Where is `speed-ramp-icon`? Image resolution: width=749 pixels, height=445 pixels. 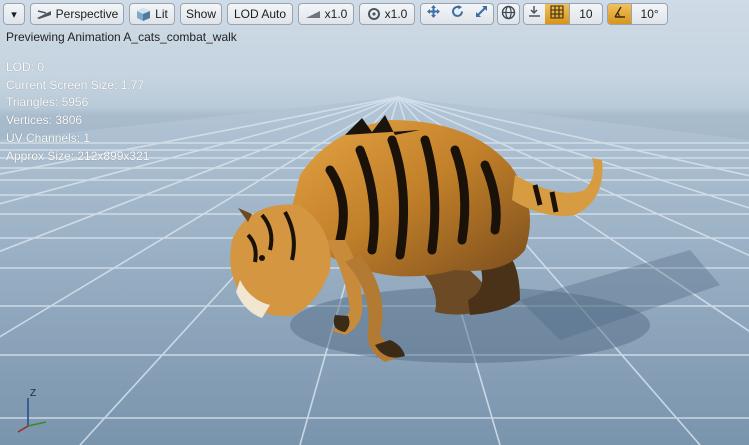 speed-ramp-icon is located at coordinates (313, 14).